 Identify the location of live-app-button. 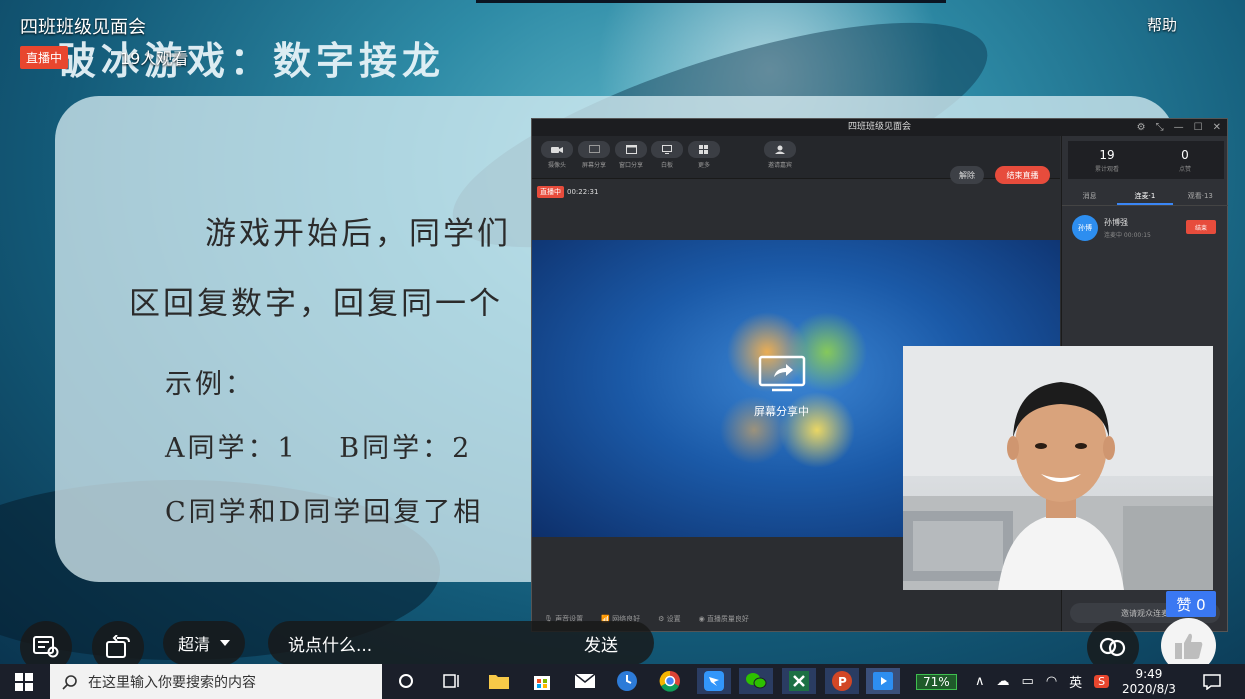
(883, 681).